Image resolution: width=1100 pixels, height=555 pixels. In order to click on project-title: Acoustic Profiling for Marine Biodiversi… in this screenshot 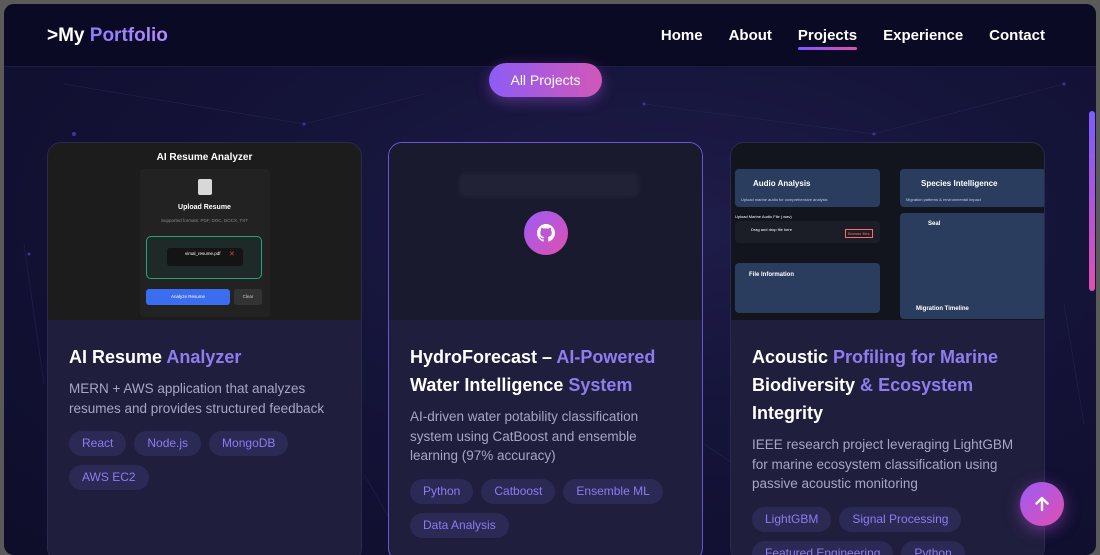, I will do `click(889, 385)`.